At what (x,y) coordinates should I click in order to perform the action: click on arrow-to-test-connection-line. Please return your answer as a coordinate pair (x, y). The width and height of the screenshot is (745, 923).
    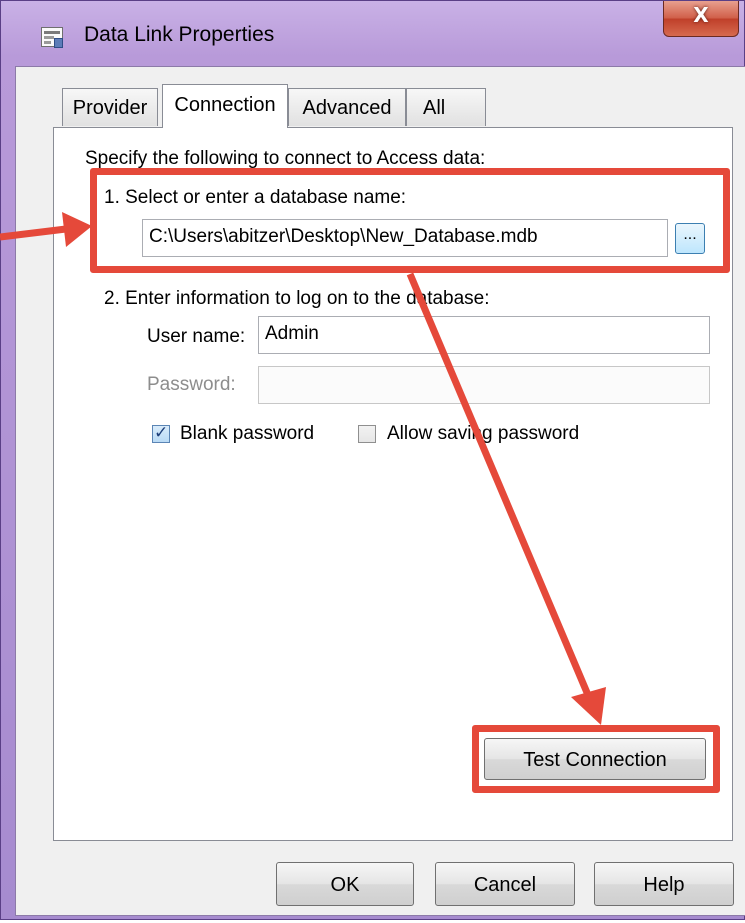
    Looking at the image, I should click on (499, 484).